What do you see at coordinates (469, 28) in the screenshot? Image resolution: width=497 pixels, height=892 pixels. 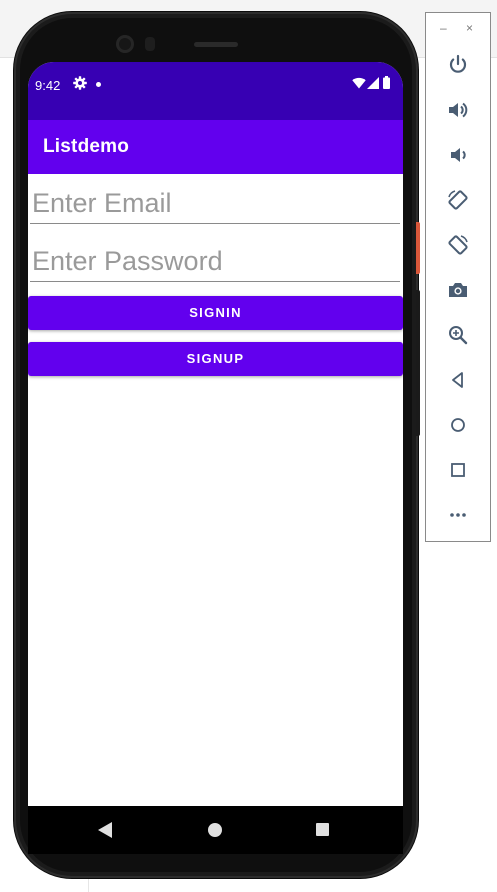 I see `close-button: ×` at bounding box center [469, 28].